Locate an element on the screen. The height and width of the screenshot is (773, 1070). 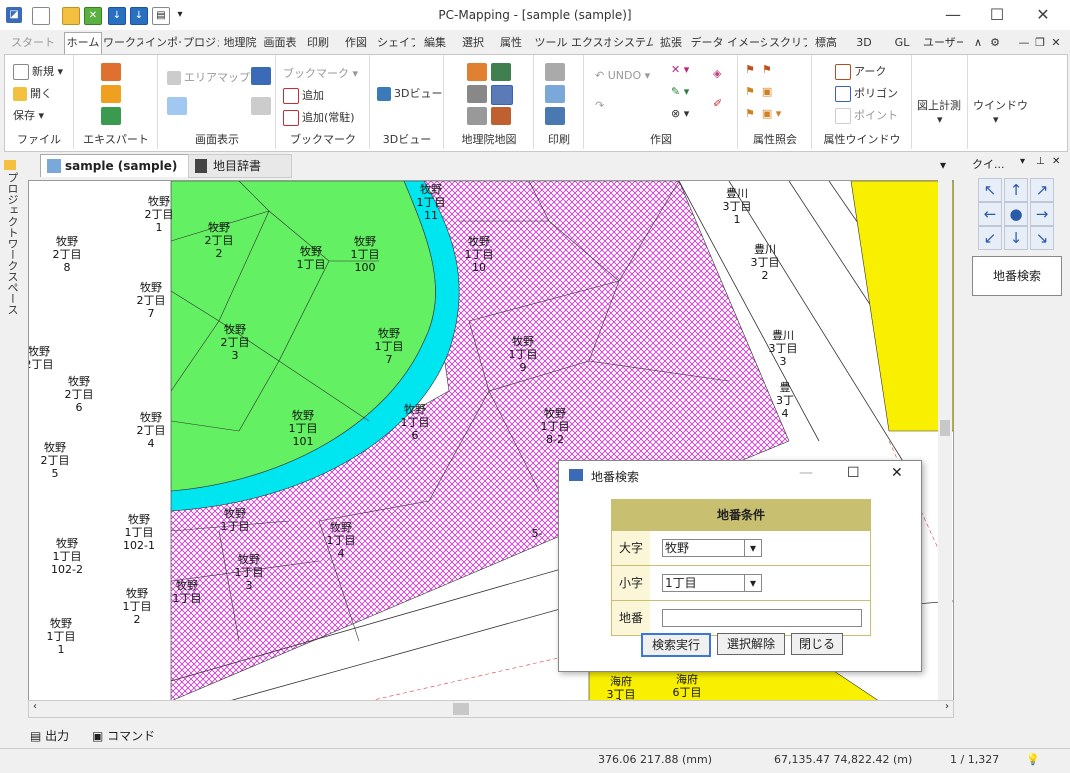
dialog-maximize-button: ☐ is located at coordinates (853, 473).